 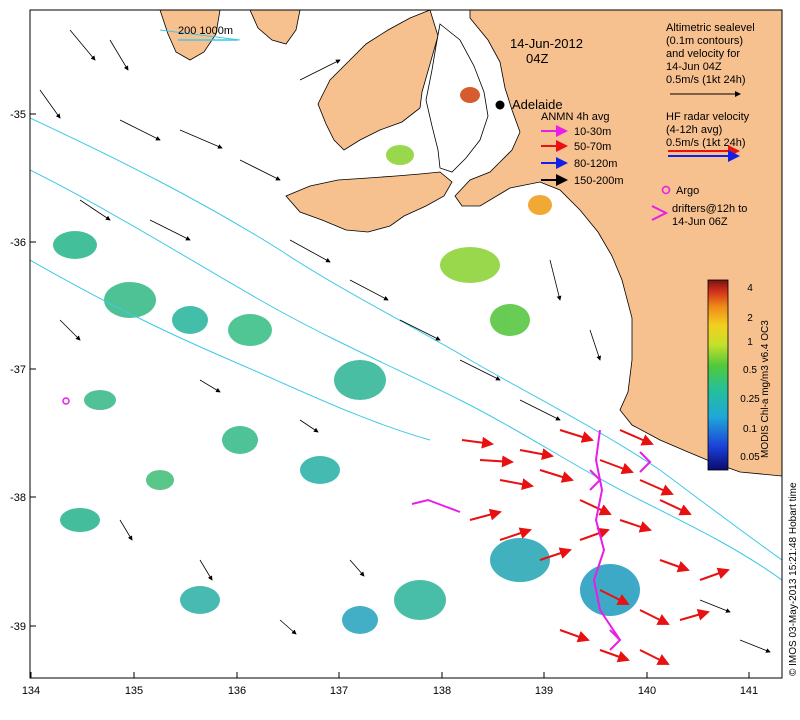 I want to click on colorbar-tick: 0.1, so click(x=750, y=429).